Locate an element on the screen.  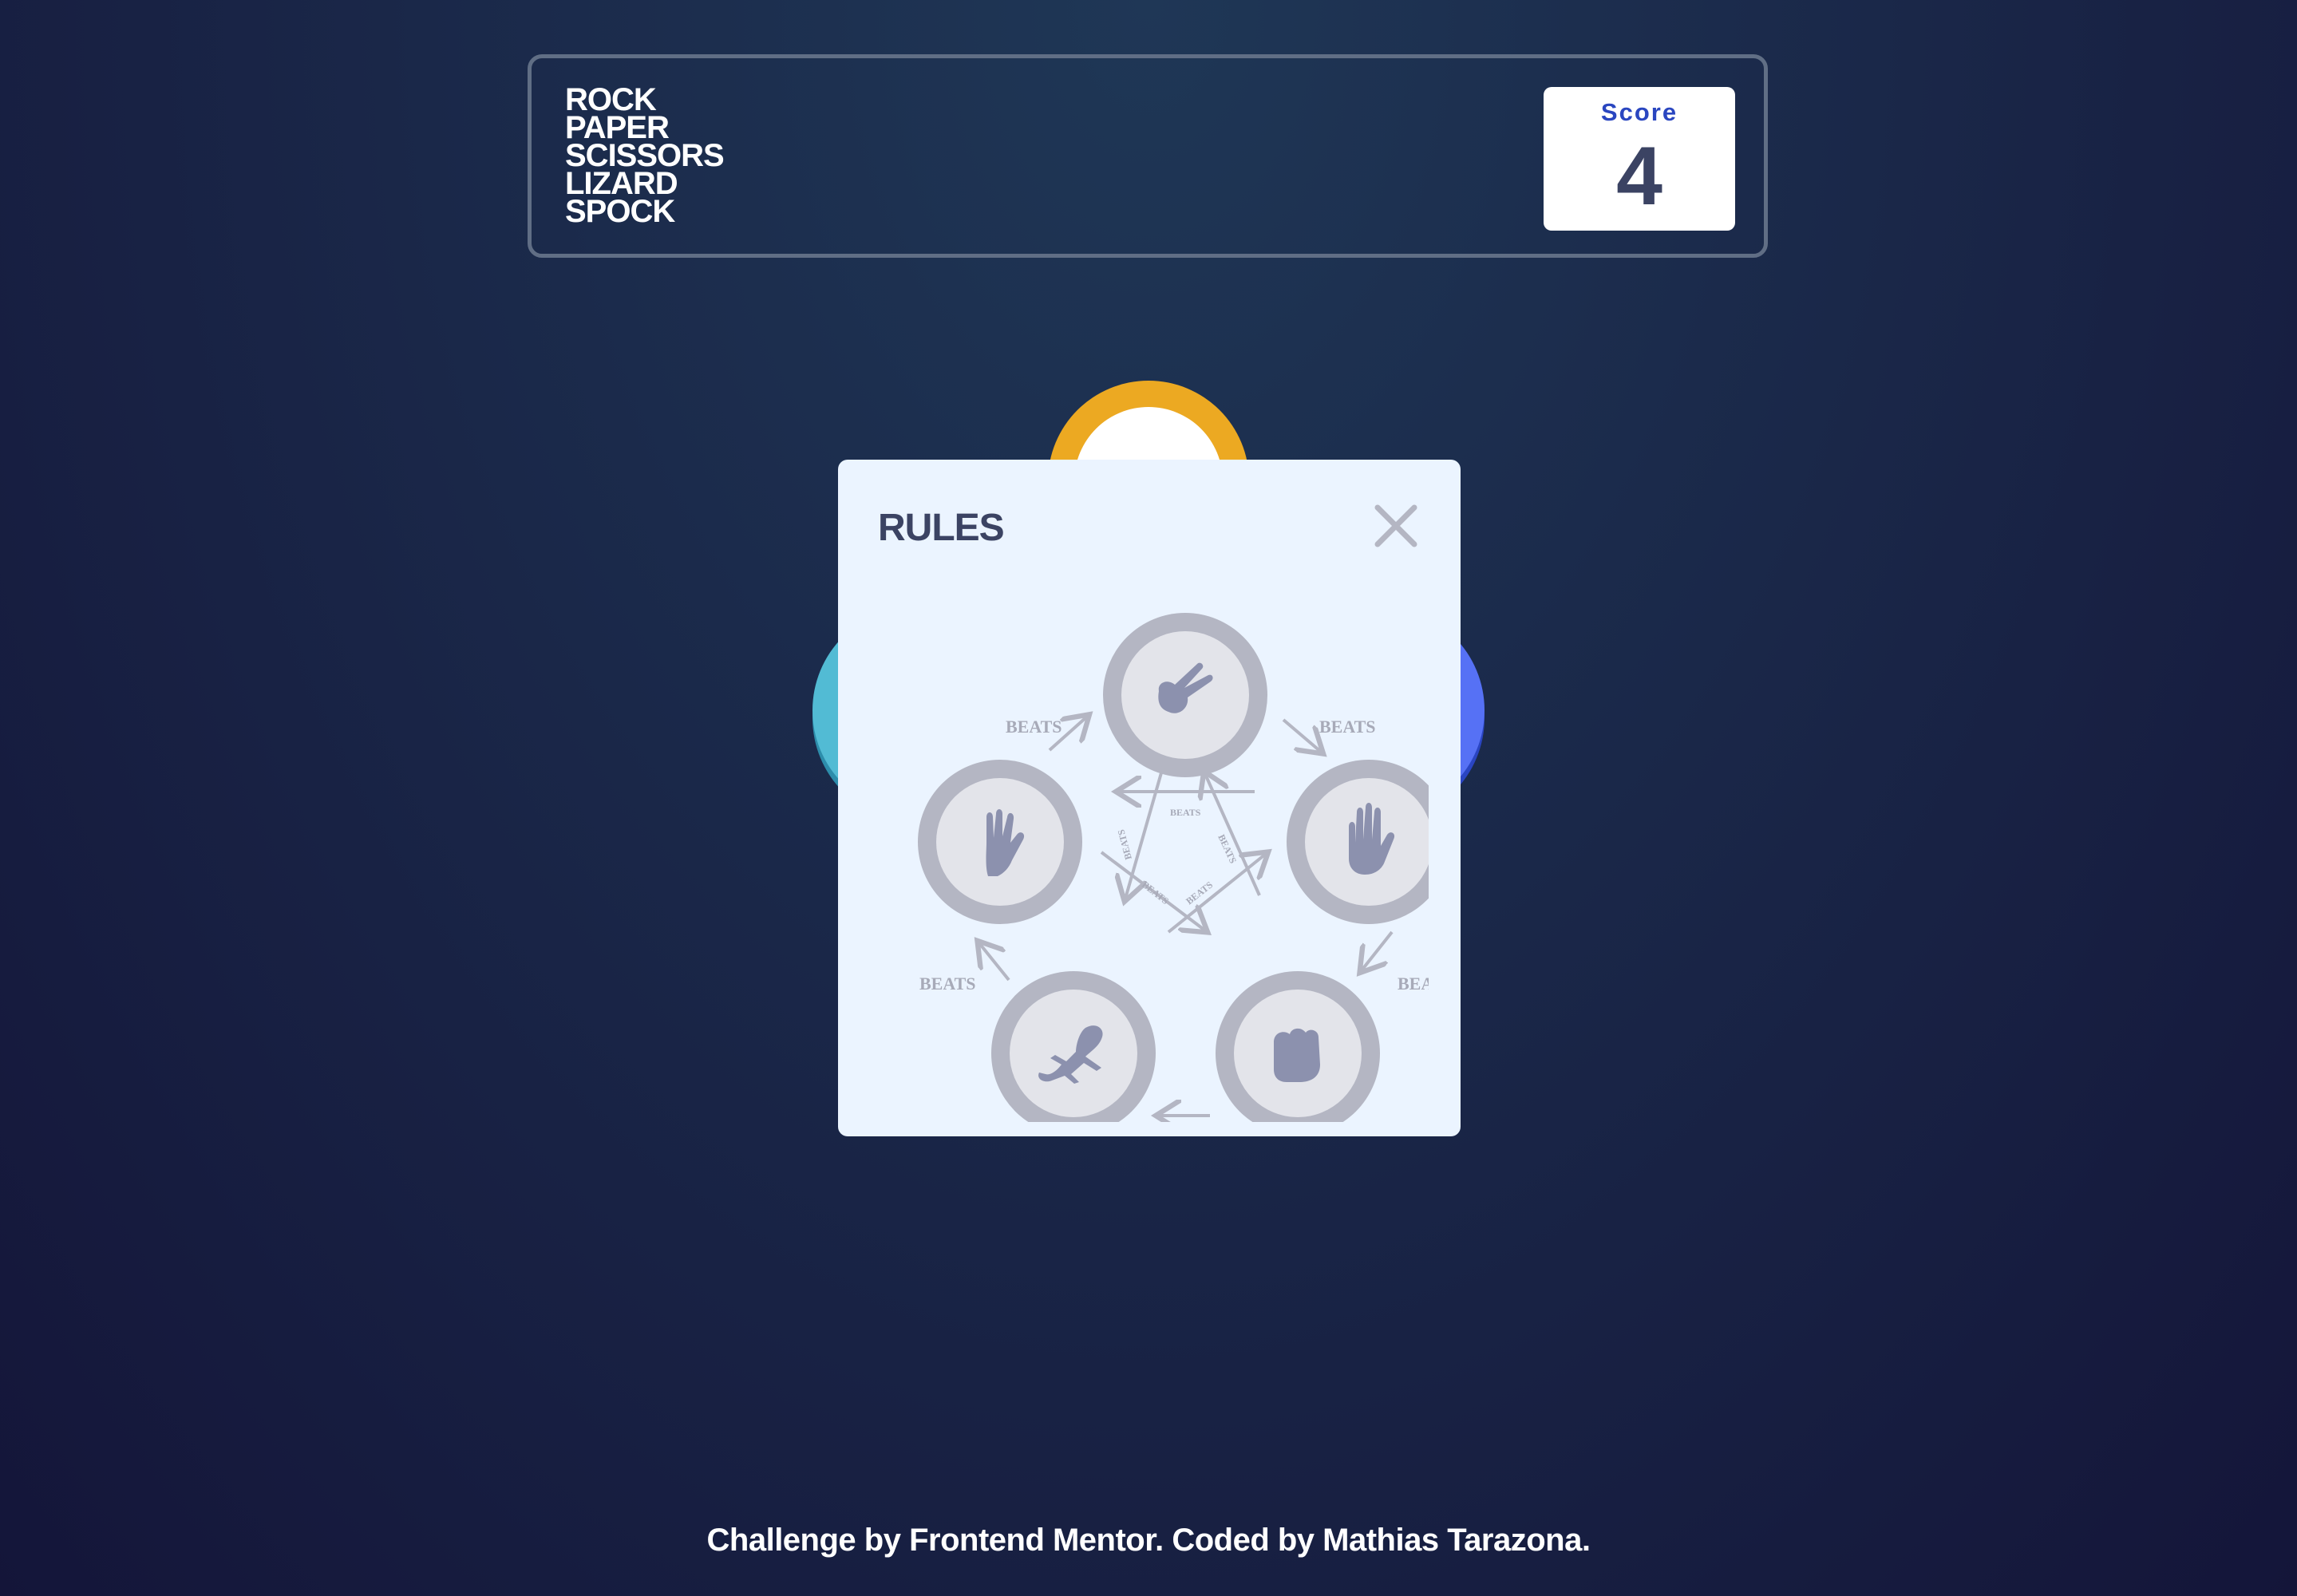
rules-title: RULES is located at coordinates (941, 528).